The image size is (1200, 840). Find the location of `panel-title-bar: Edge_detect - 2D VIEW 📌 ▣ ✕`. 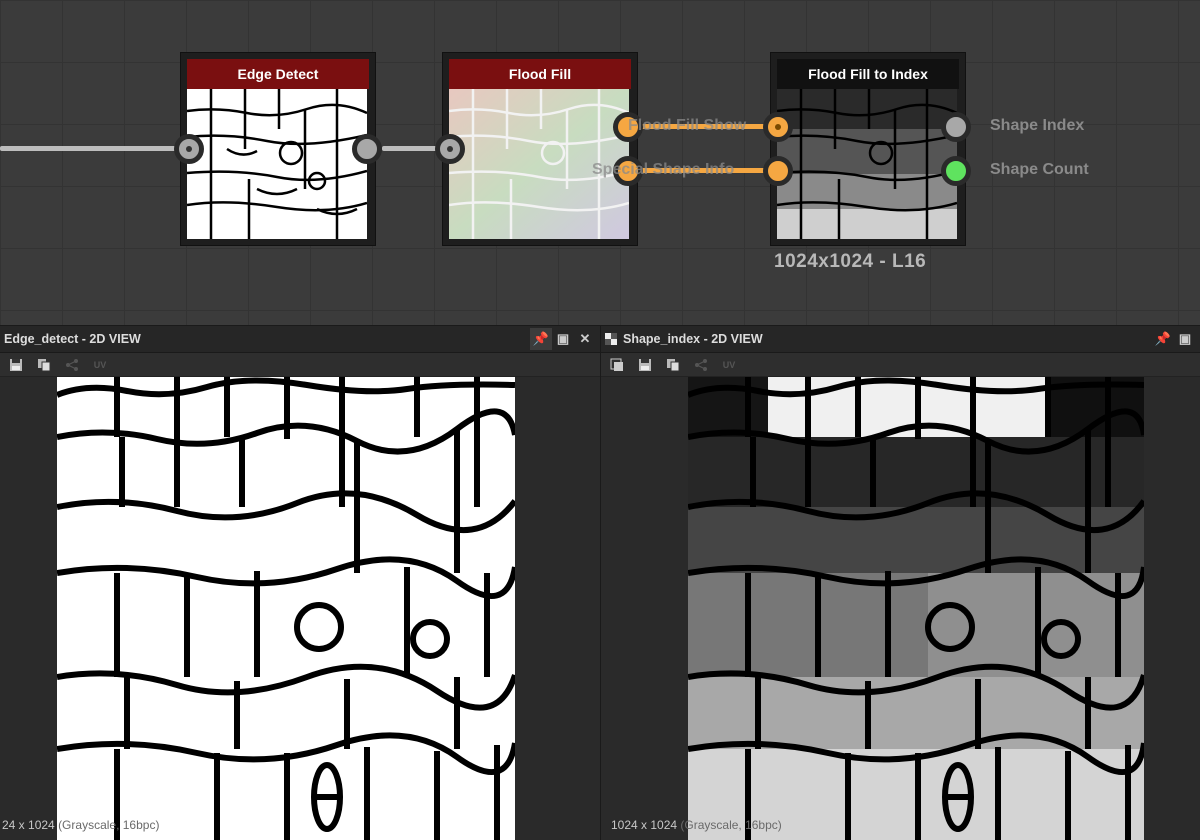

panel-title-bar: Edge_detect - 2D VIEW 📌 ▣ ✕ is located at coordinates (300, 339).